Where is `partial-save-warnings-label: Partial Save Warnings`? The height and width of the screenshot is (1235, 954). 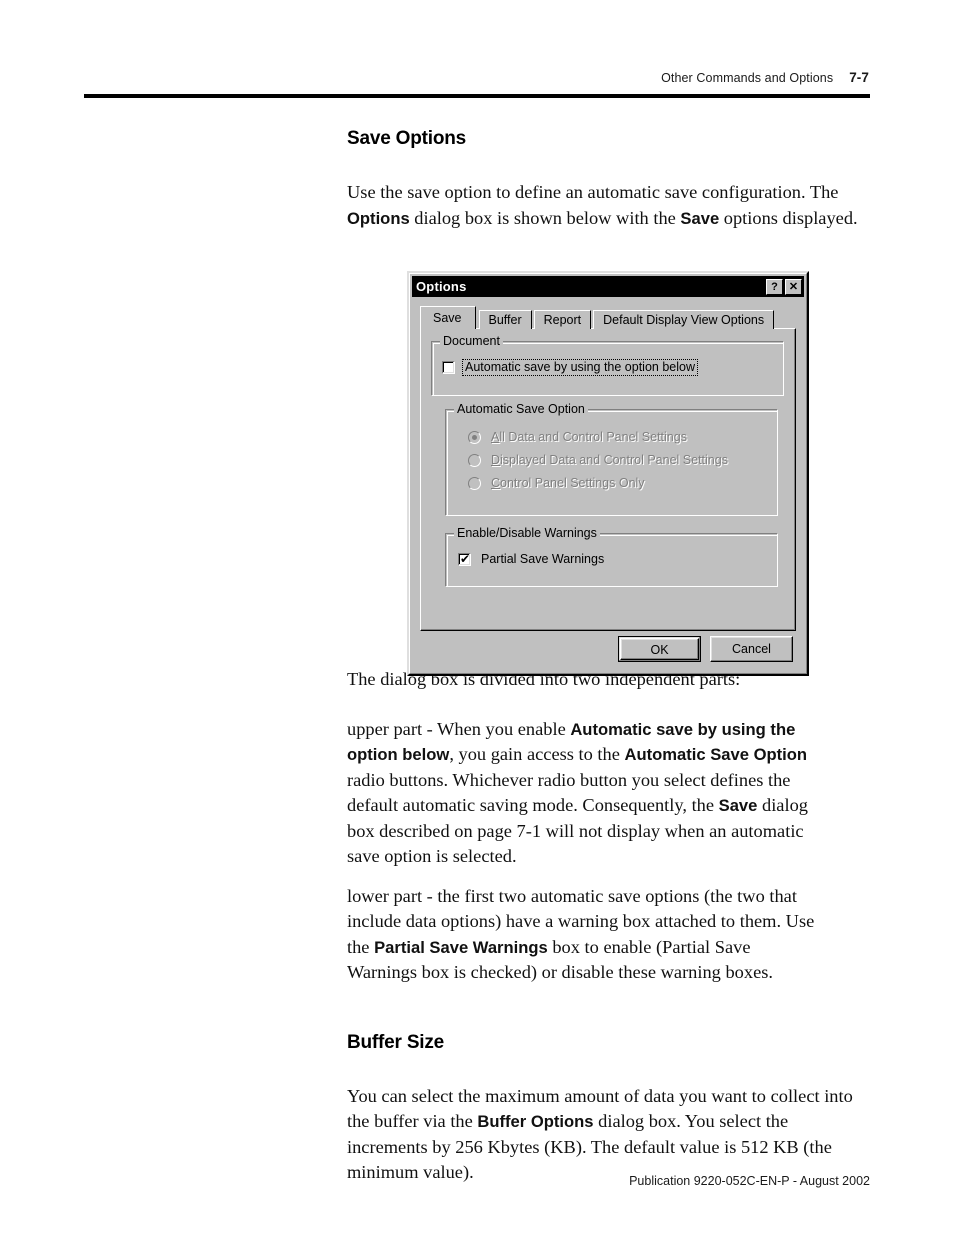
partial-save-warnings-label: Partial Save Warnings is located at coordinates (542, 559).